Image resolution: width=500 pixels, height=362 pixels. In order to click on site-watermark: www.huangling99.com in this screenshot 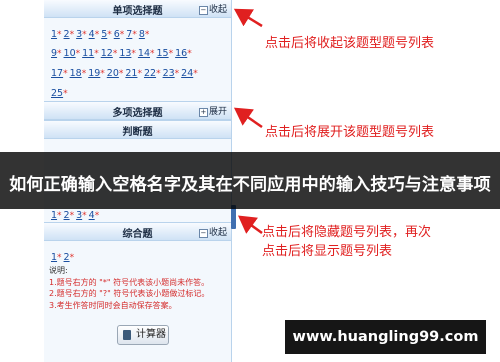, I will do `click(385, 337)`.